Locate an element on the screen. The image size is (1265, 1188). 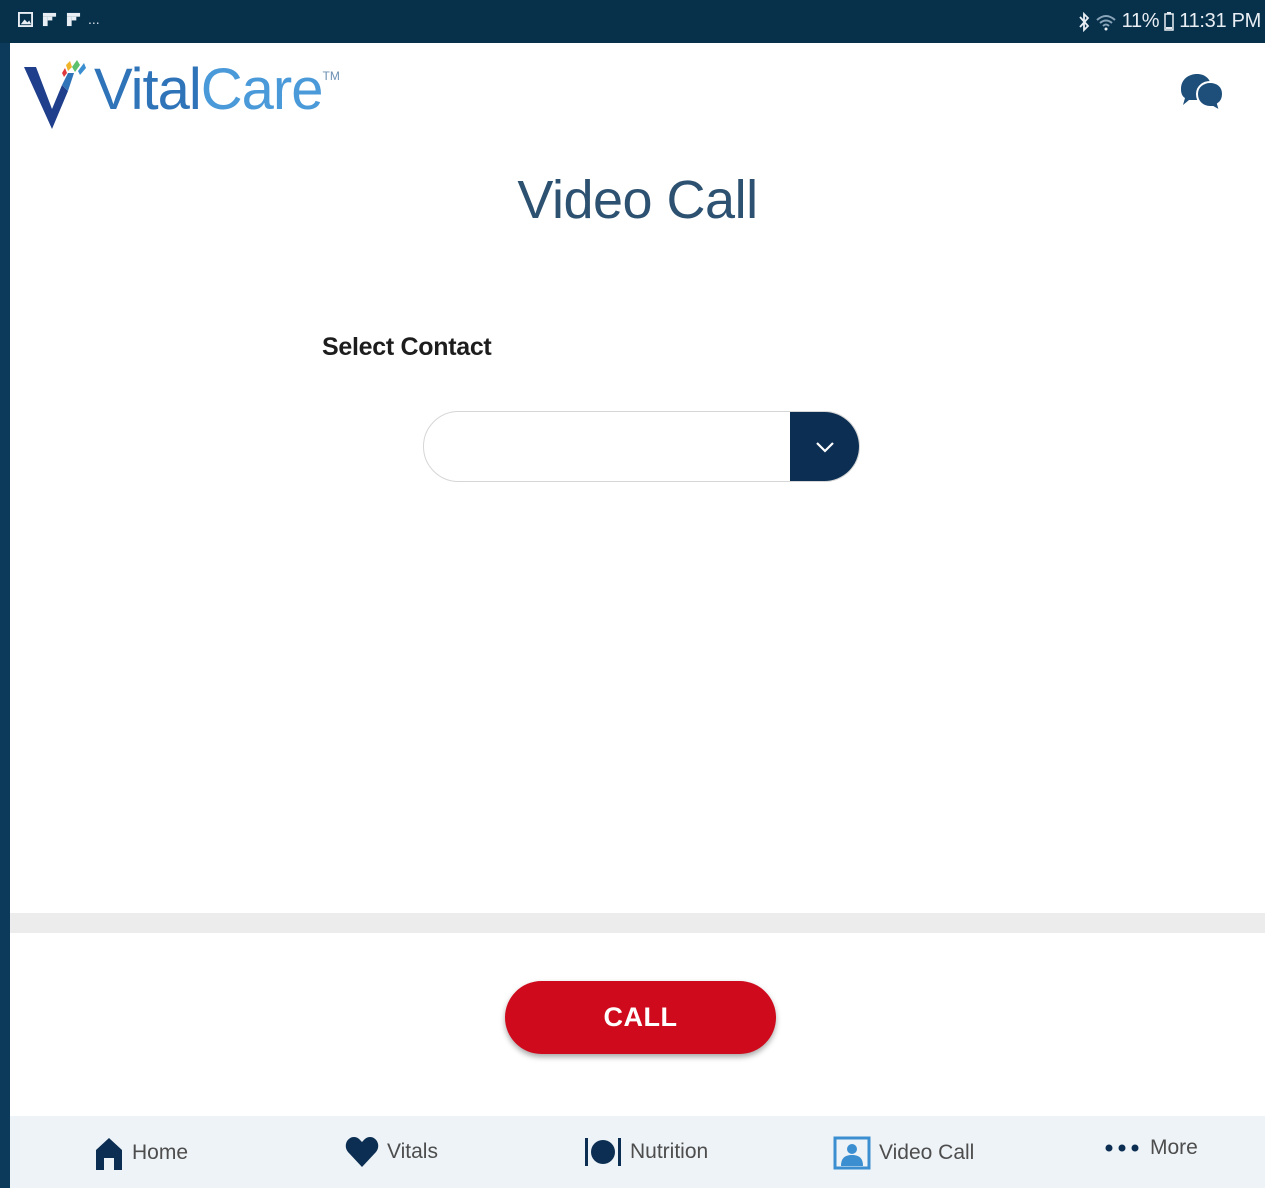
more-dots-icon is located at coordinates (1122, 1148).